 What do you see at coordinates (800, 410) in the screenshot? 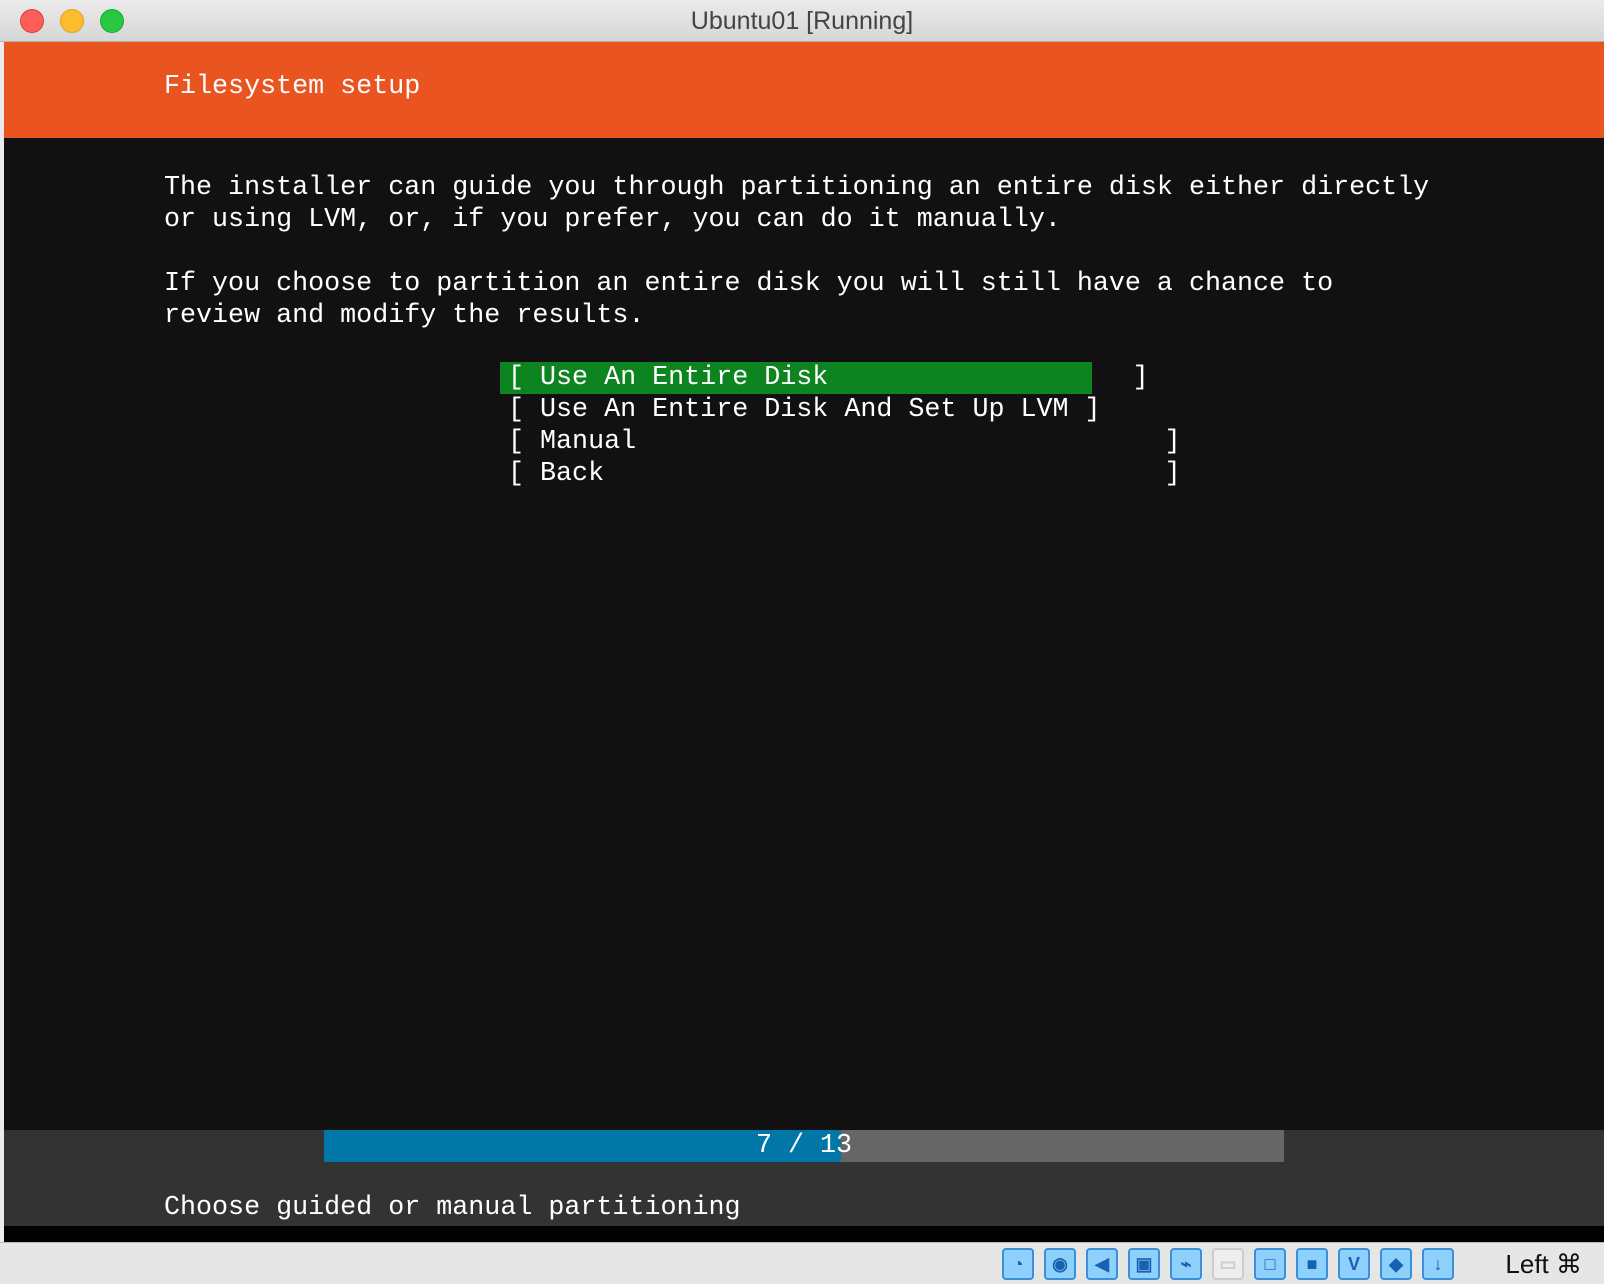
I see `menu-item-use-entire-disk-lvm: [ Use An Entire Disk And Set Up LVM ]` at bounding box center [800, 410].